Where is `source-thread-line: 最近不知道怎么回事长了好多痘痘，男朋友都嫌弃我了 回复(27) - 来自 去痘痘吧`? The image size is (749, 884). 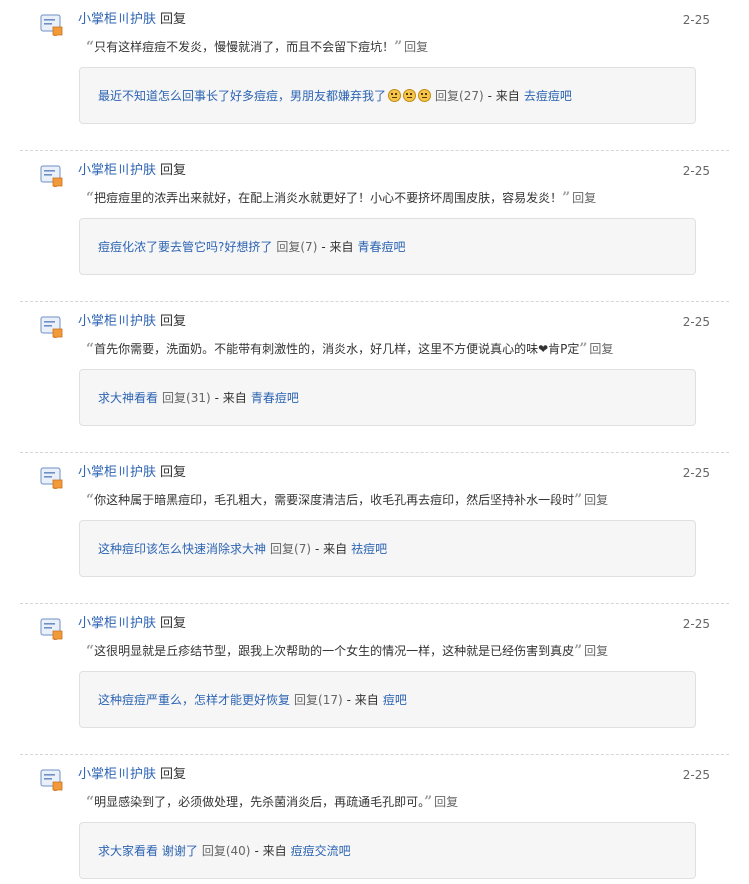 source-thread-line: 最近不知道怎么回事长了好多痘痘，男朋友都嫌弃我了 回复(27) - 来自 去痘痘吧 is located at coordinates (335, 96).